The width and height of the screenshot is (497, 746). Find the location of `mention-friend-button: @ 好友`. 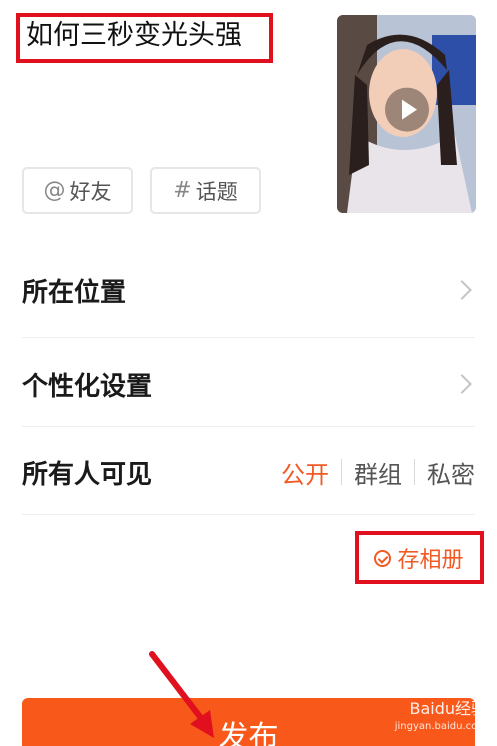

mention-friend-button: @ 好友 is located at coordinates (77, 190).